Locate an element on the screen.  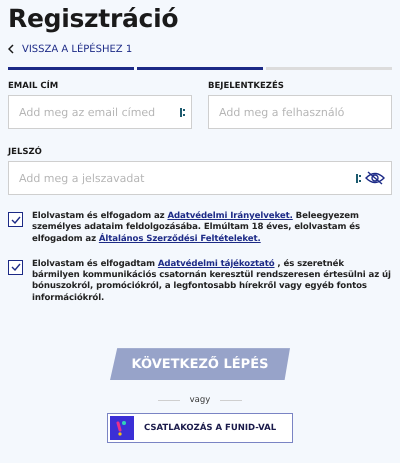
back-link: VISSZA A LÉPÉSHEZ 1 is located at coordinates (77, 49).